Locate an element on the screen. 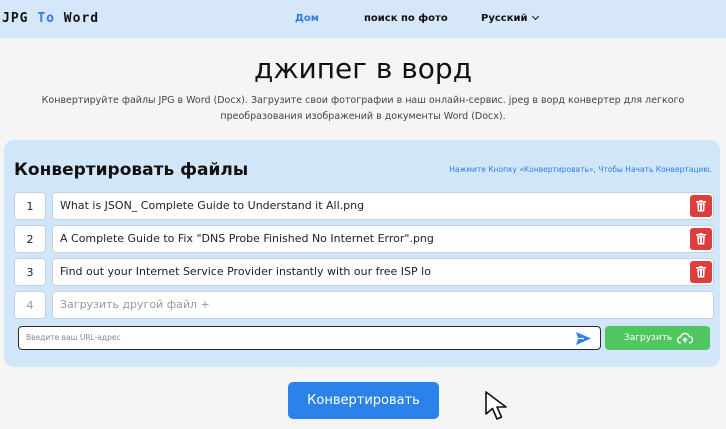 The height and width of the screenshot is (429, 726). upload-button-label: Загрузить is located at coordinates (648, 338).